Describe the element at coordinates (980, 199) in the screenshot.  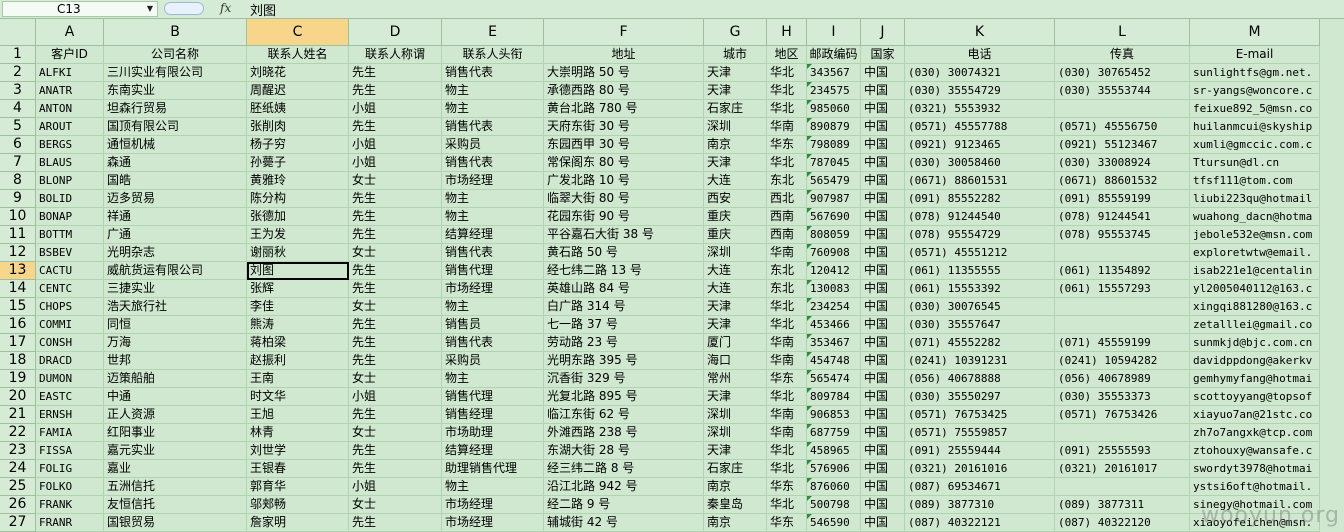
I see `table-cell: (091) 85552282` at that location.